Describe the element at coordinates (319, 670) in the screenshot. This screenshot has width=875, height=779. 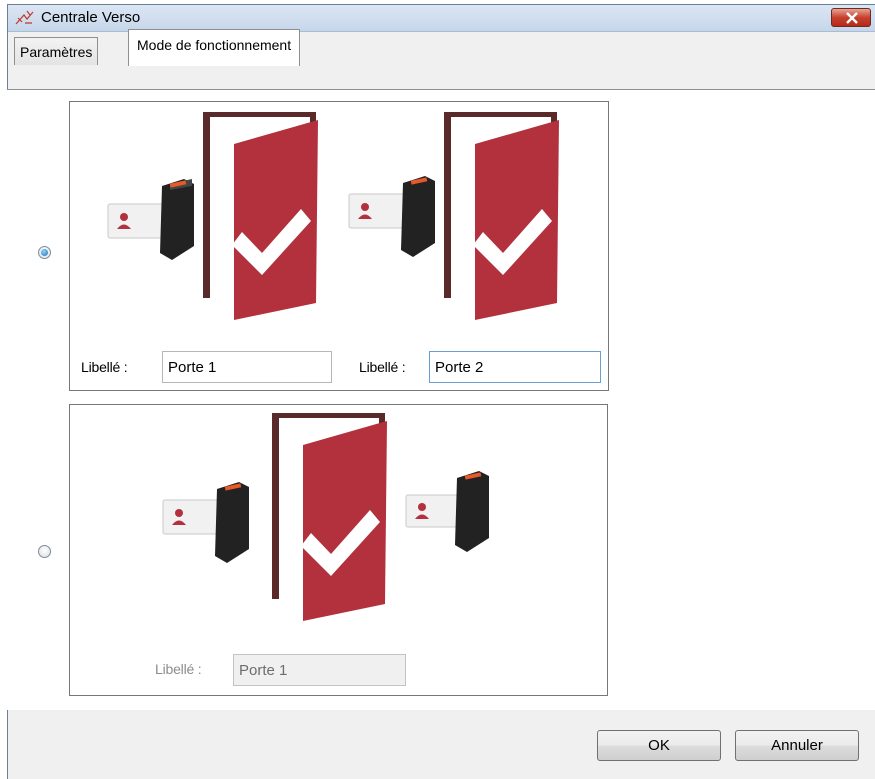
I see `door-name-input` at that location.